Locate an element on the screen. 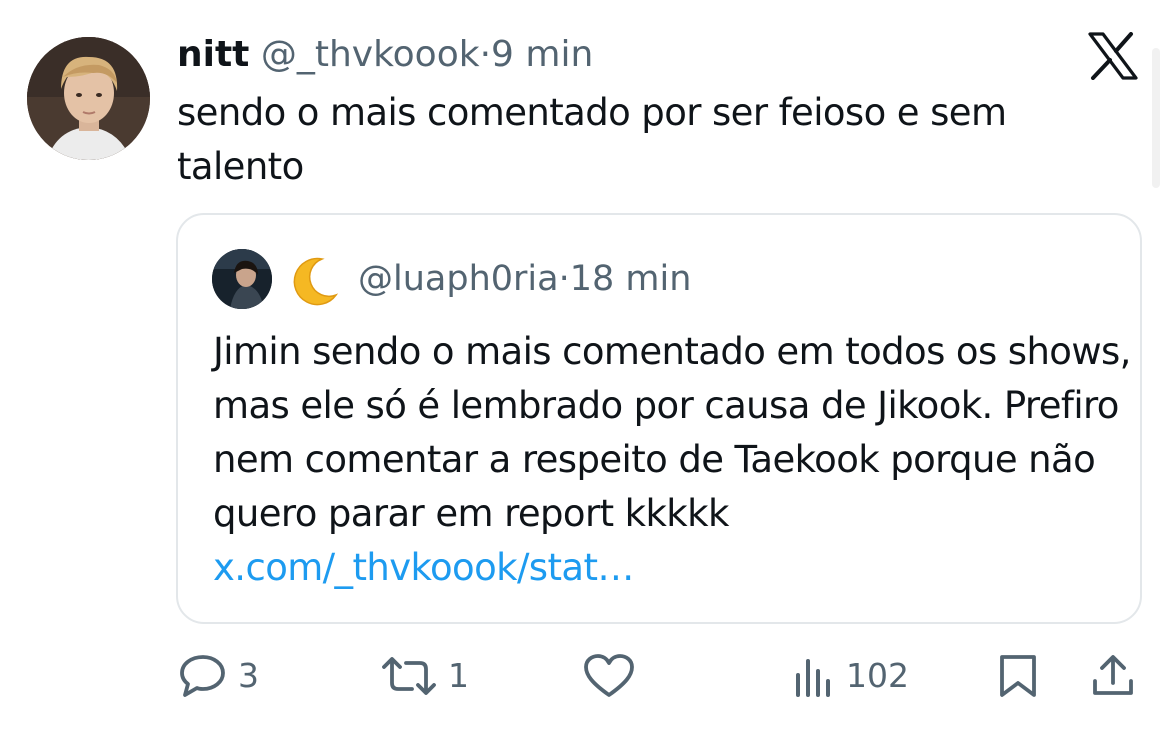 This screenshot has height=740, width=1170. reply-button: 3 is located at coordinates (218, 676).